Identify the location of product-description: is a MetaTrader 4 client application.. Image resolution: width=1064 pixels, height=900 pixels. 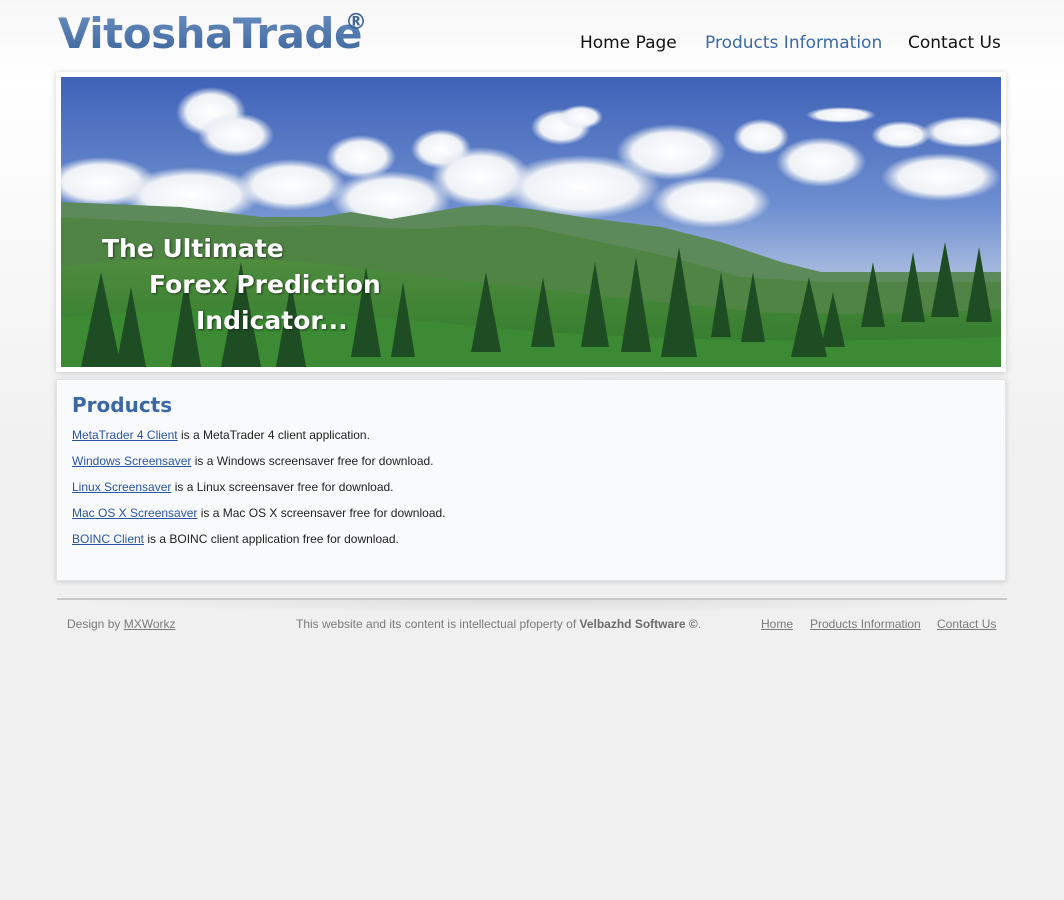
(273, 435).